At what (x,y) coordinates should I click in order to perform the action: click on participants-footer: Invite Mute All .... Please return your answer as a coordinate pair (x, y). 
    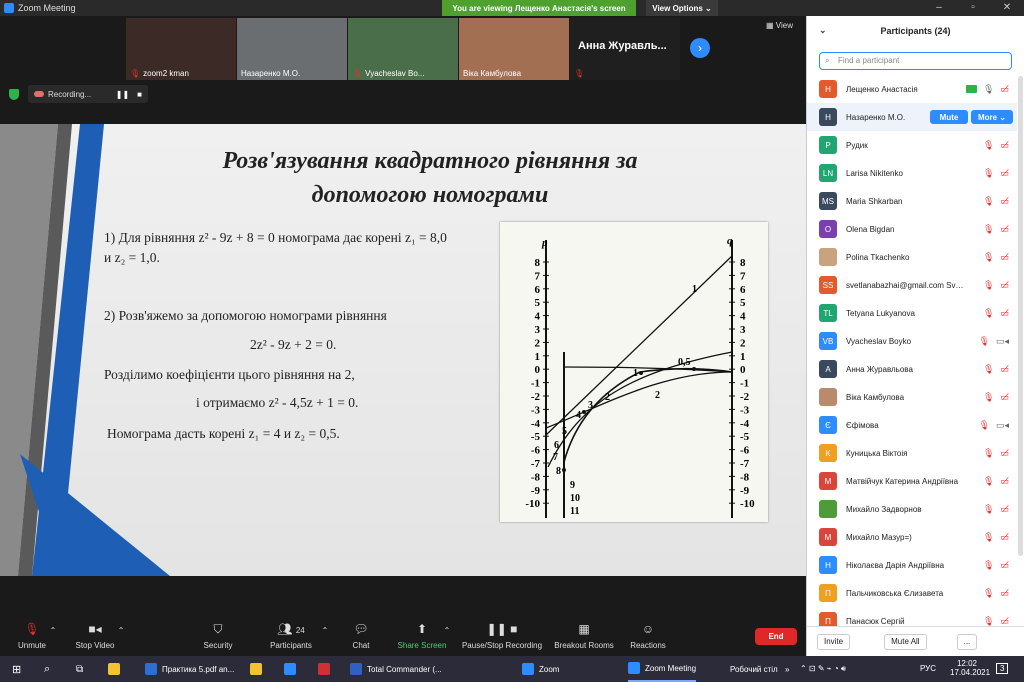
    Looking at the image, I should click on (915, 641).